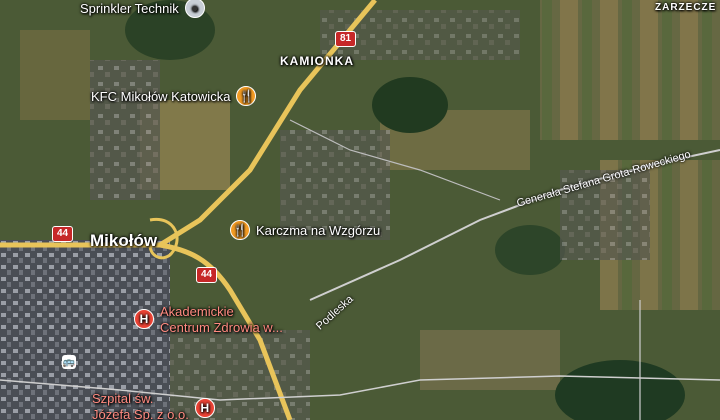 The height and width of the screenshot is (420, 720). What do you see at coordinates (686, 7) in the screenshot?
I see `place-label-zarzecze: ZARZECZE` at bounding box center [686, 7].